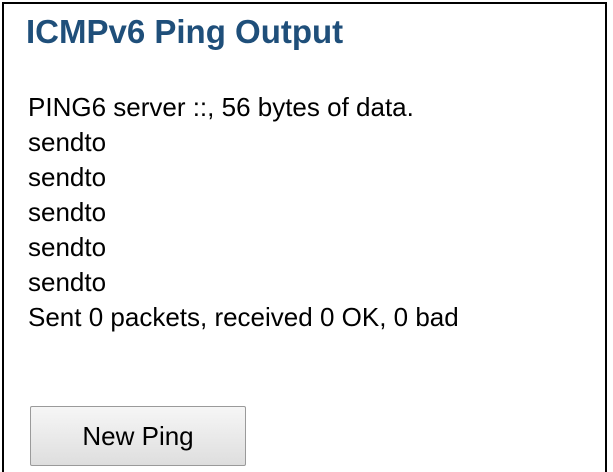 This screenshot has height=472, width=613. I want to click on output-line: Sent 0 packets, received 0 OK, 0 bad, so click(243, 317).